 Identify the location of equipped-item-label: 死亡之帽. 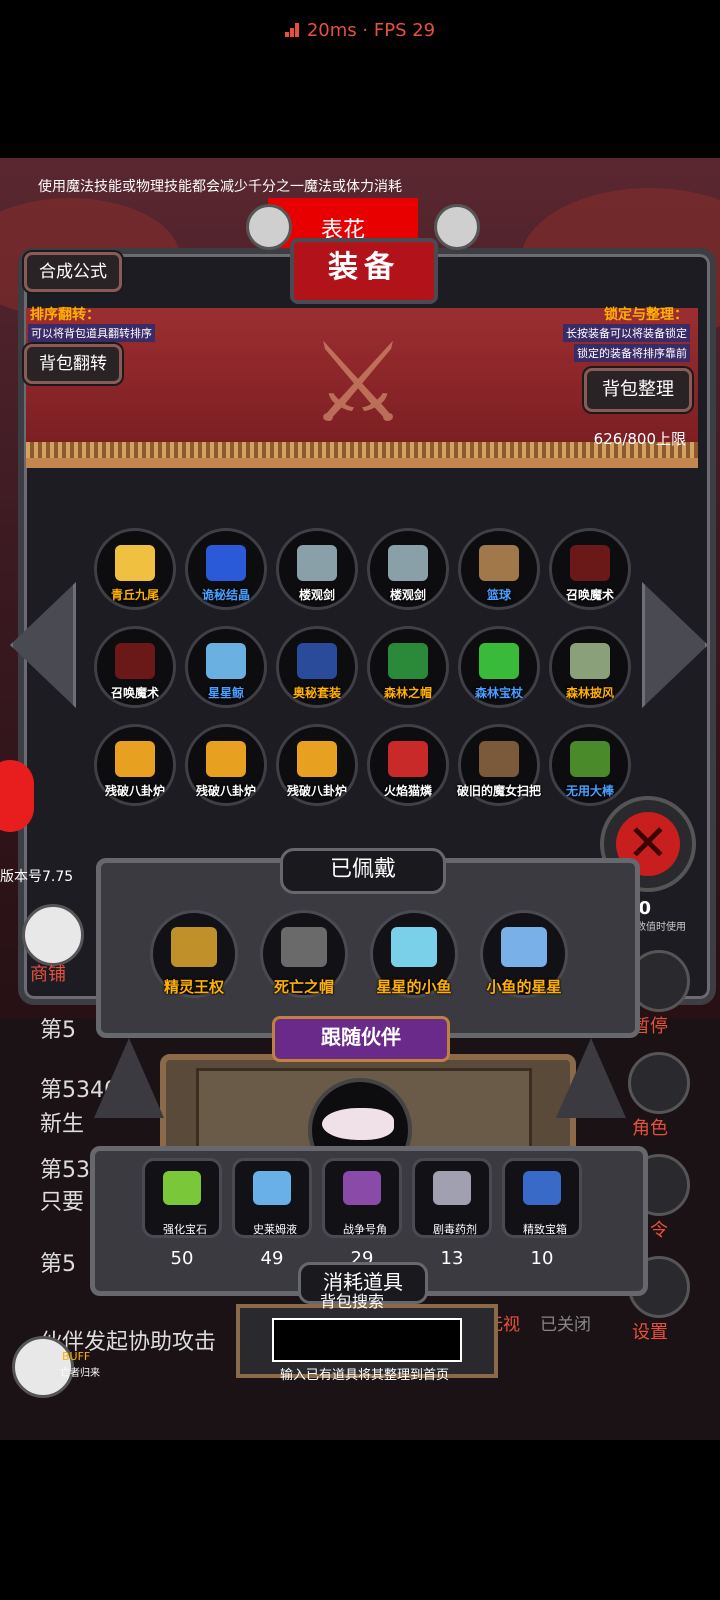
(303, 987).